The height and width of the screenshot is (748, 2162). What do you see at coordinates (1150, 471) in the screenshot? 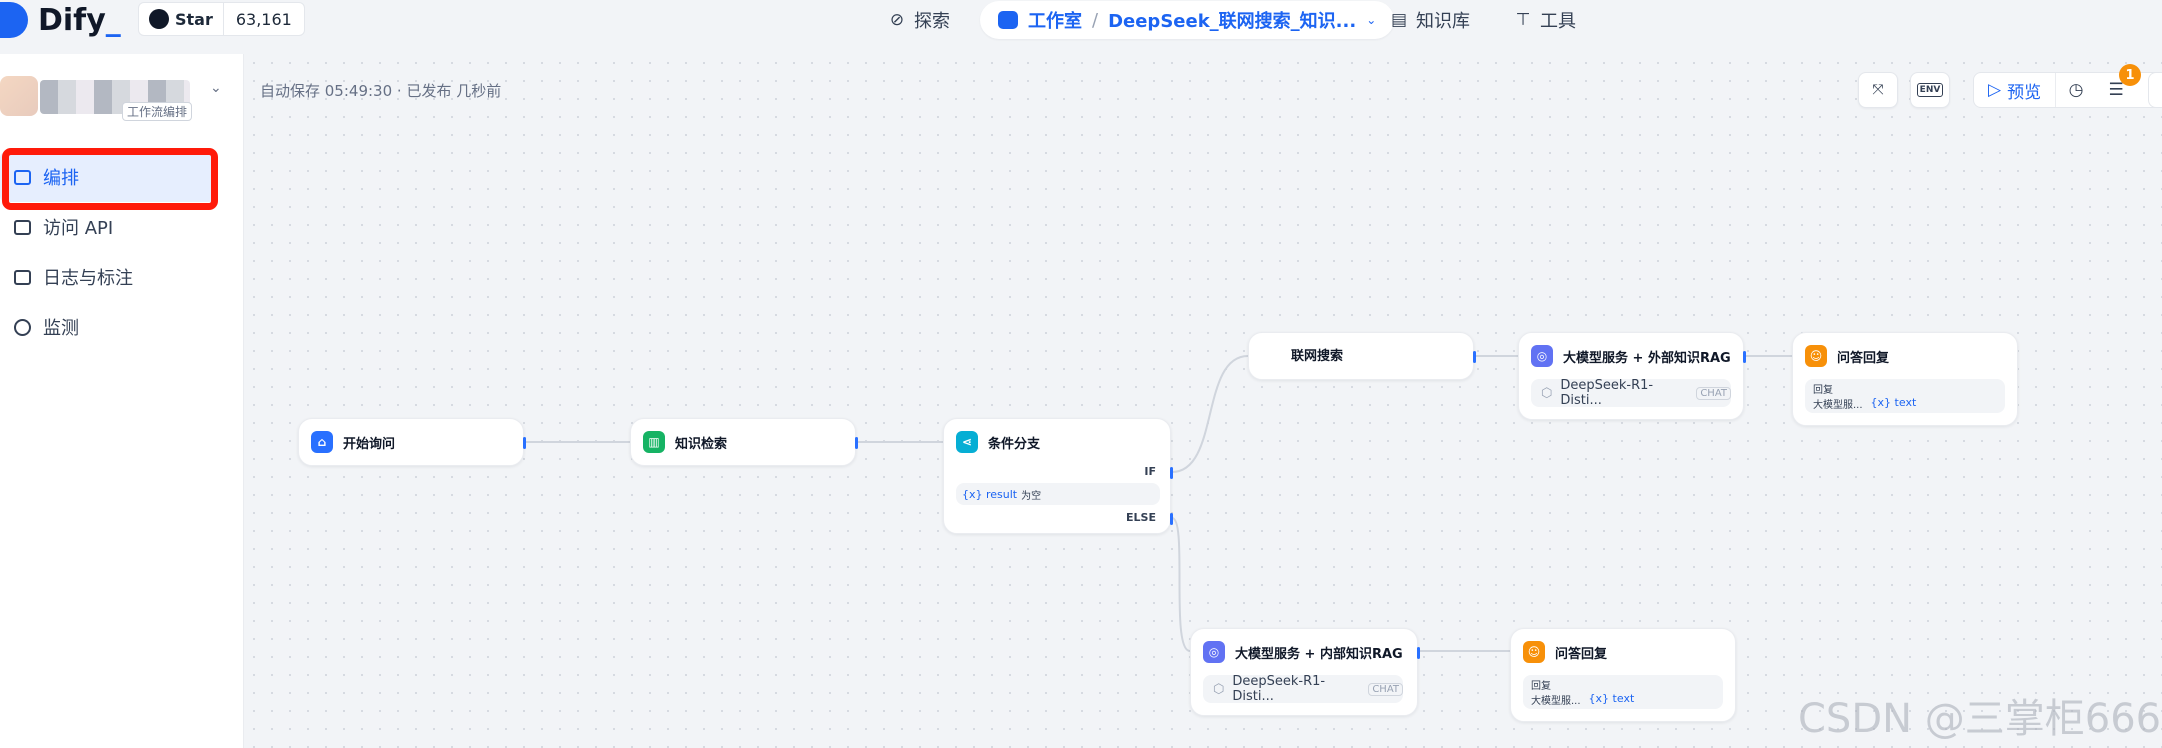
I see `if-label: IF` at bounding box center [1150, 471].